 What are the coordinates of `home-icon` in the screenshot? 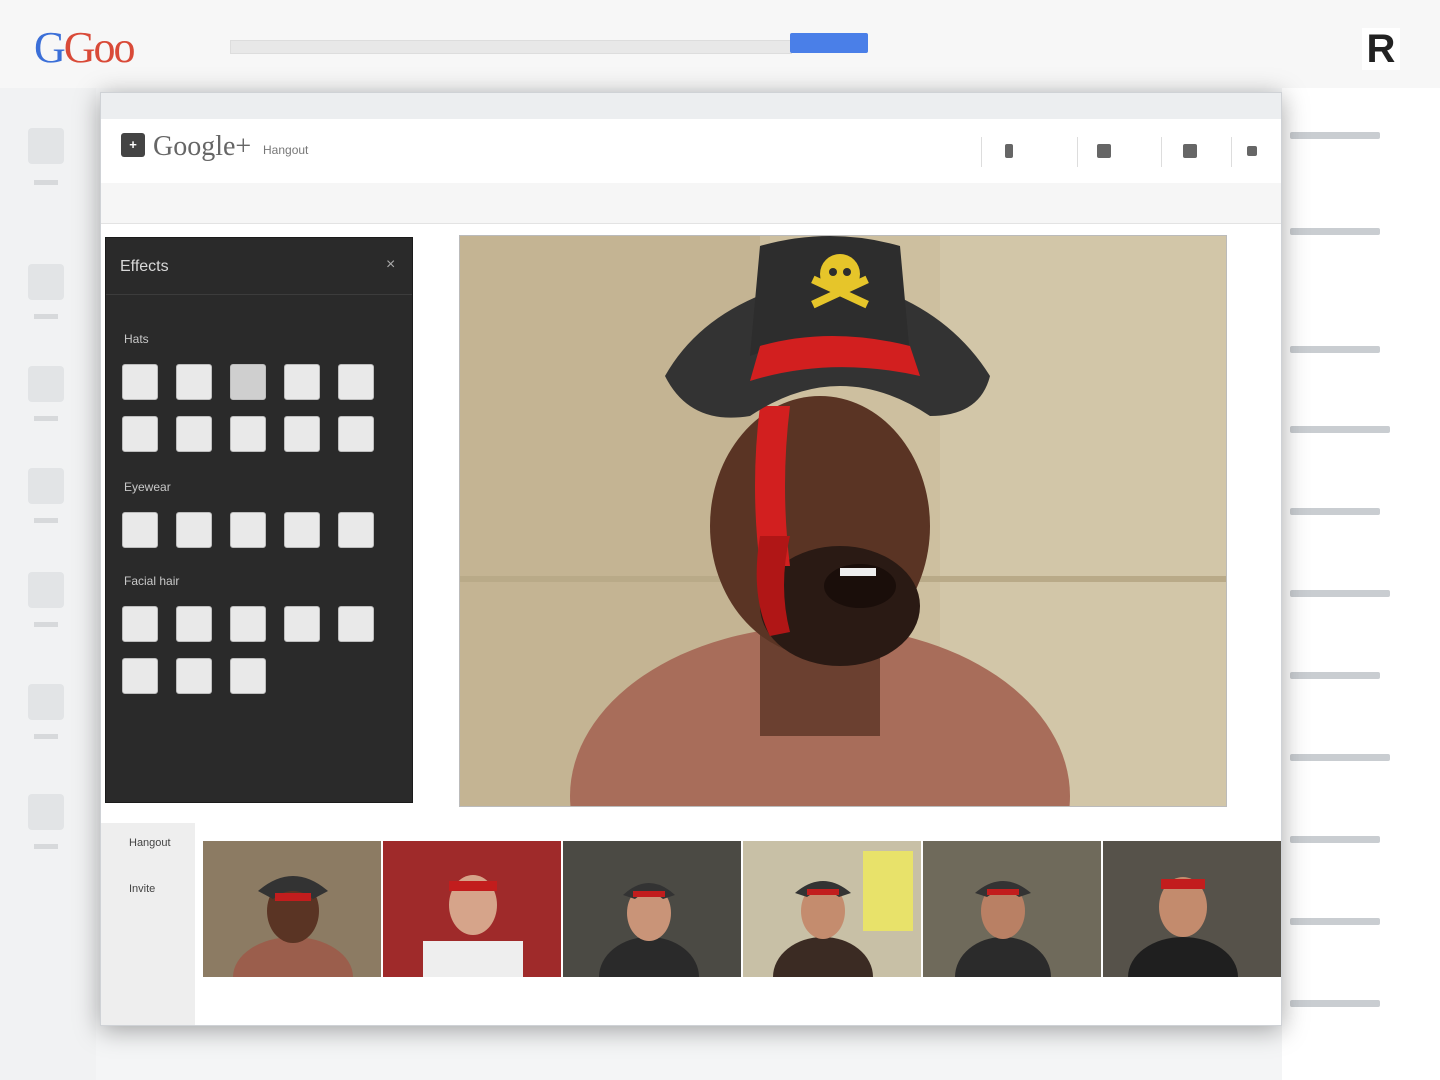 It's located at (46, 146).